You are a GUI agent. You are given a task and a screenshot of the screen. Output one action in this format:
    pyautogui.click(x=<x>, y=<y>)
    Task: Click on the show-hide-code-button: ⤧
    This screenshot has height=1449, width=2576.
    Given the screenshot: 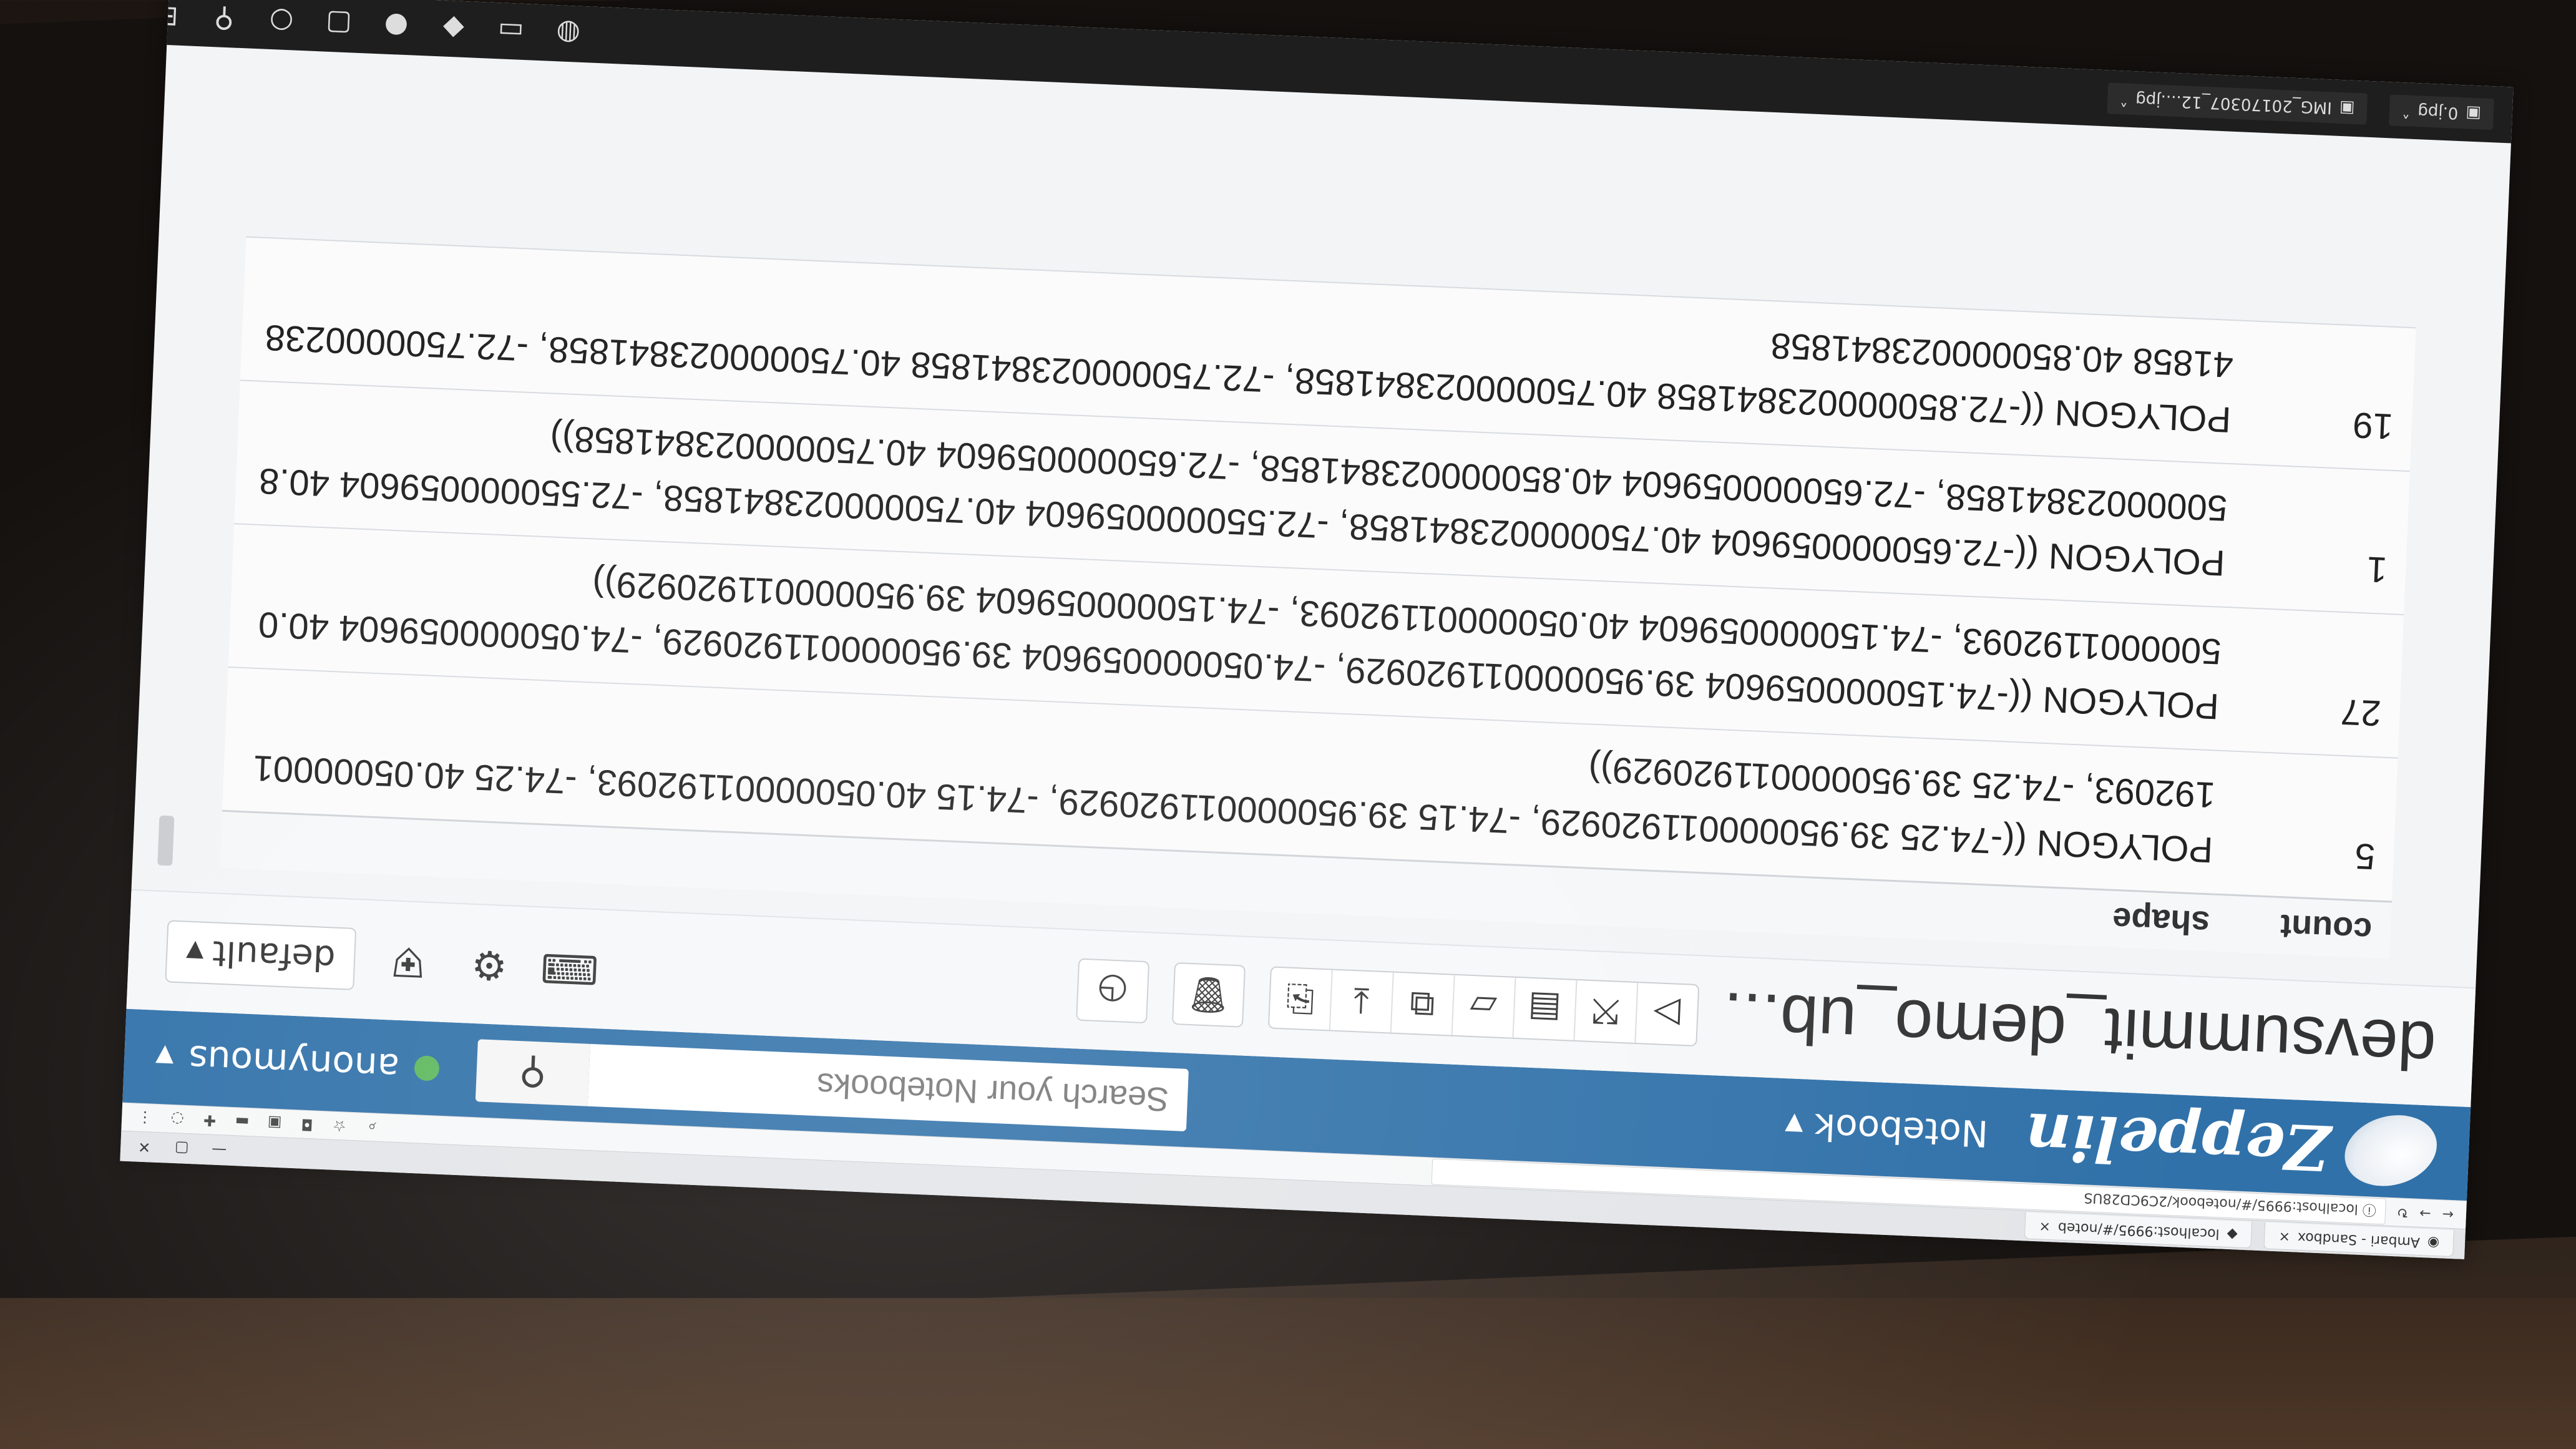 What is the action you would take?
    pyautogui.click(x=1605, y=1011)
    